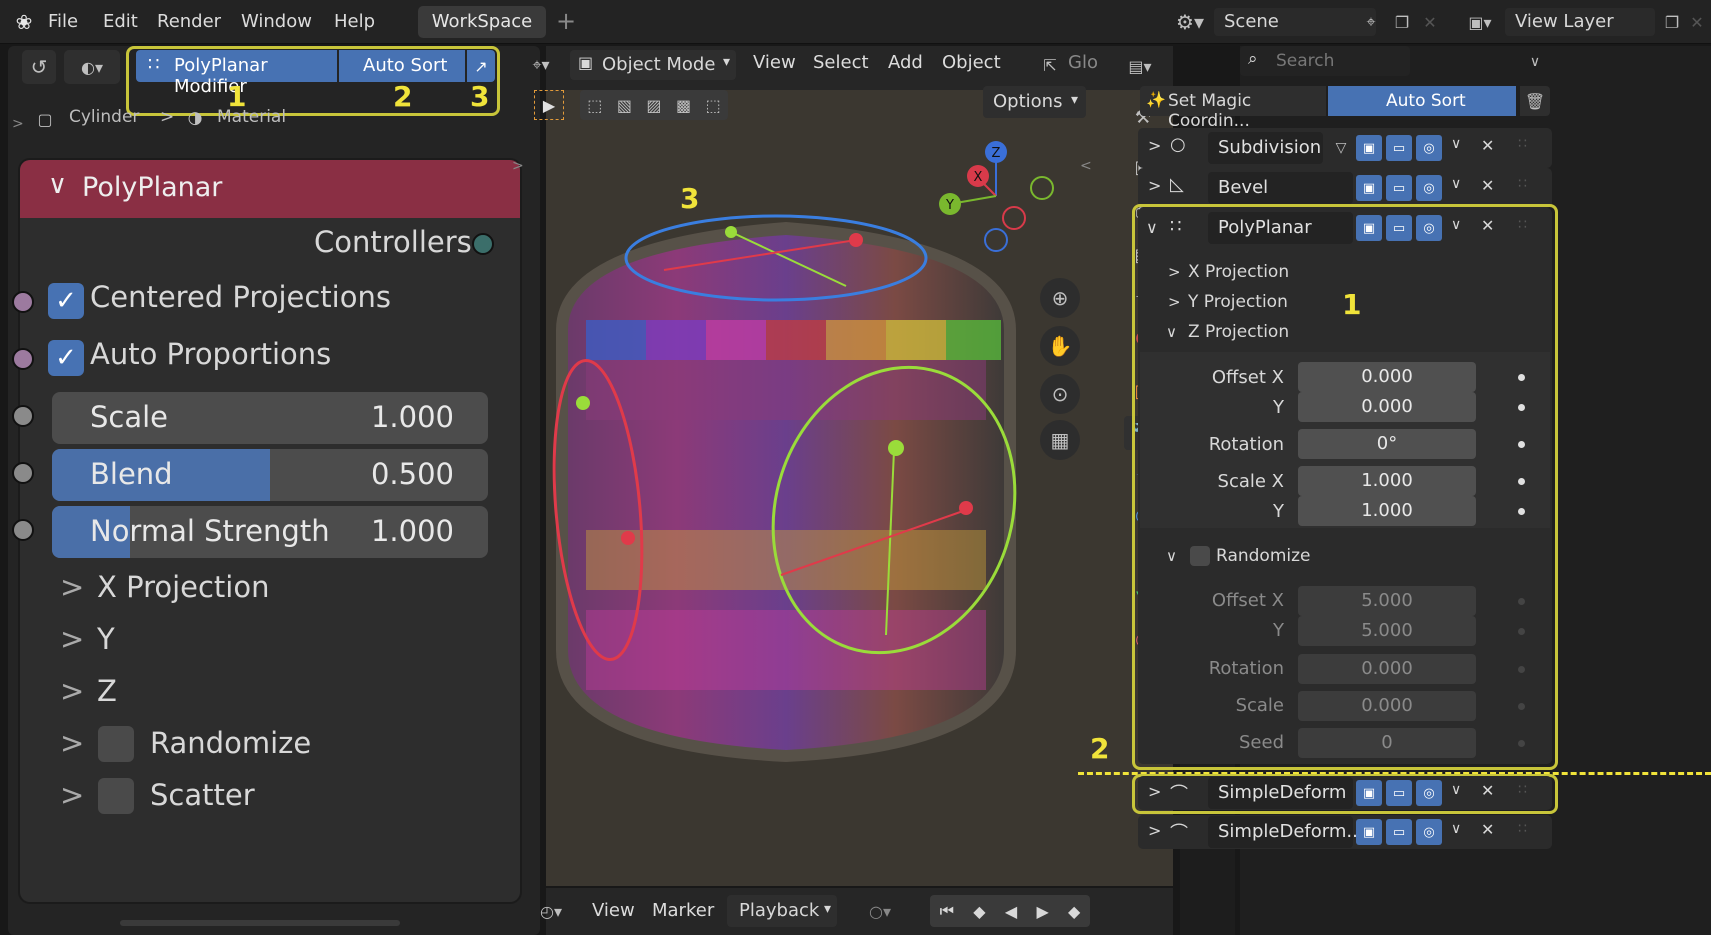  What do you see at coordinates (782, 911) in the screenshot?
I see `playback-dropdown: Playback ▾` at bounding box center [782, 911].